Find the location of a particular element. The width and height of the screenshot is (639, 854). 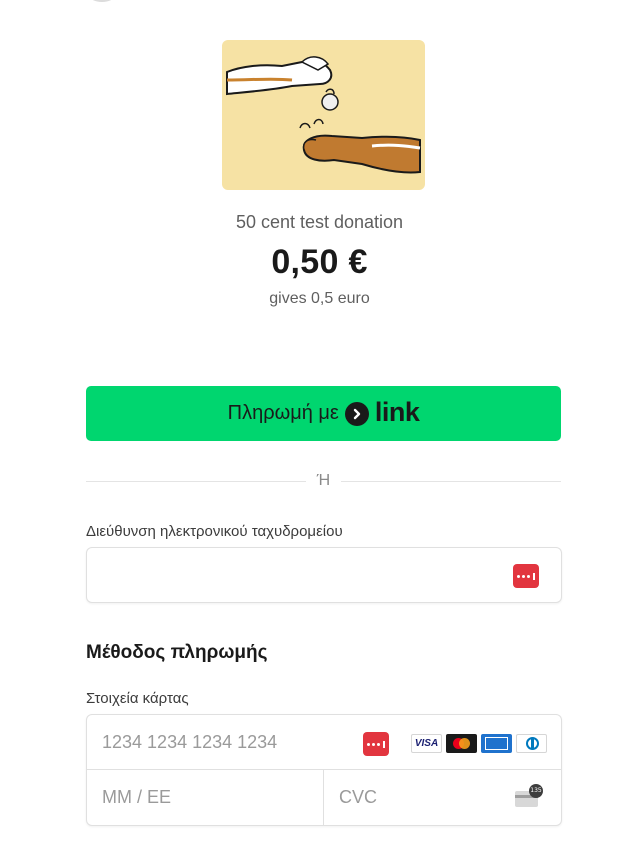

cvc-badge: 135 is located at coordinates (536, 791).